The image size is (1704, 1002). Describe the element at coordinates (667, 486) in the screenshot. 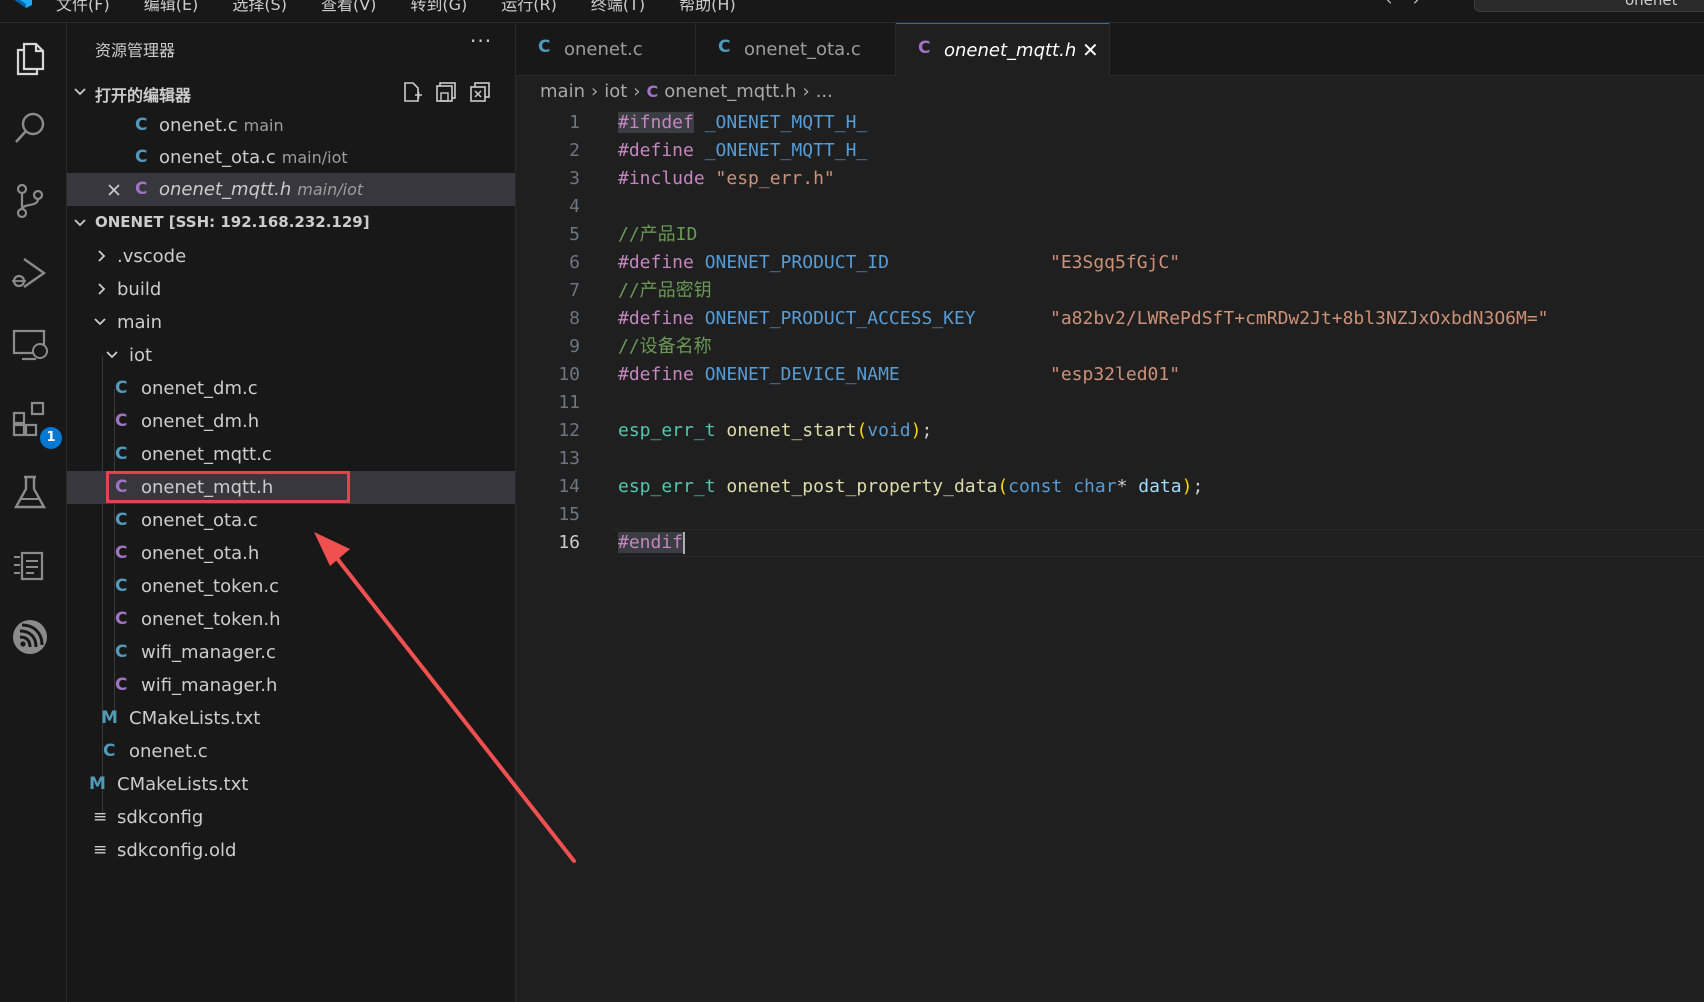

I see `code-token: esp_err_t` at that location.